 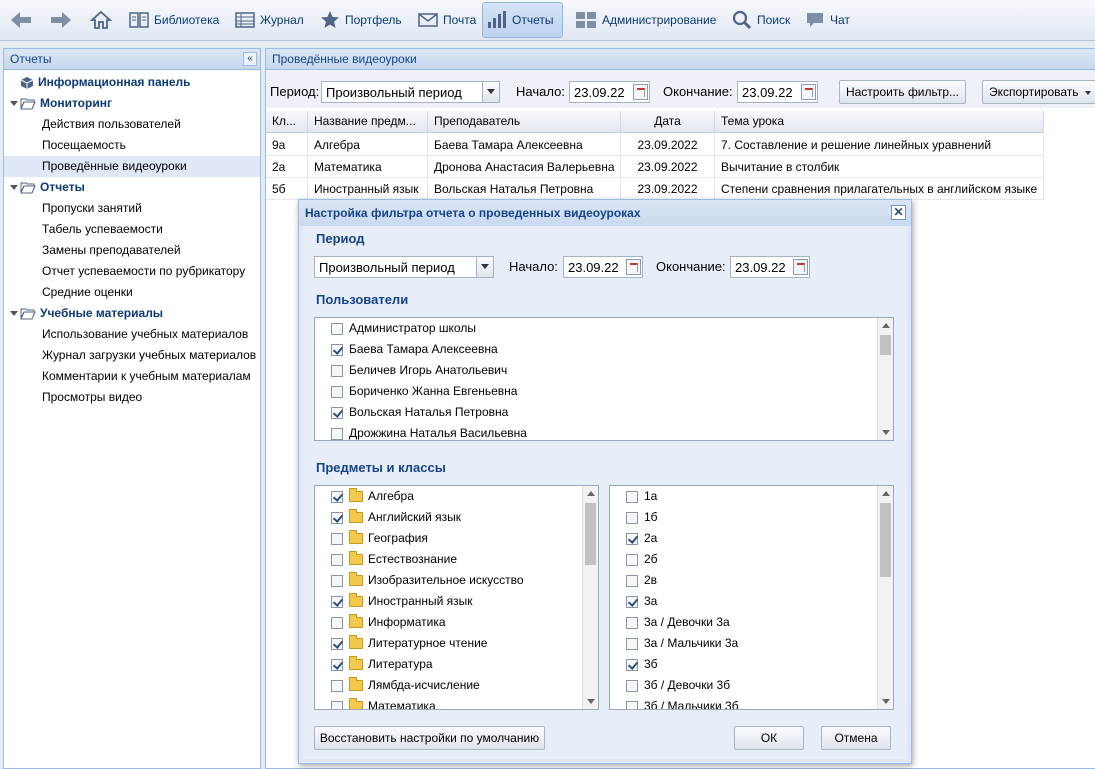 I want to click on list-item: Изобразительное искусство, so click(x=427, y=580).